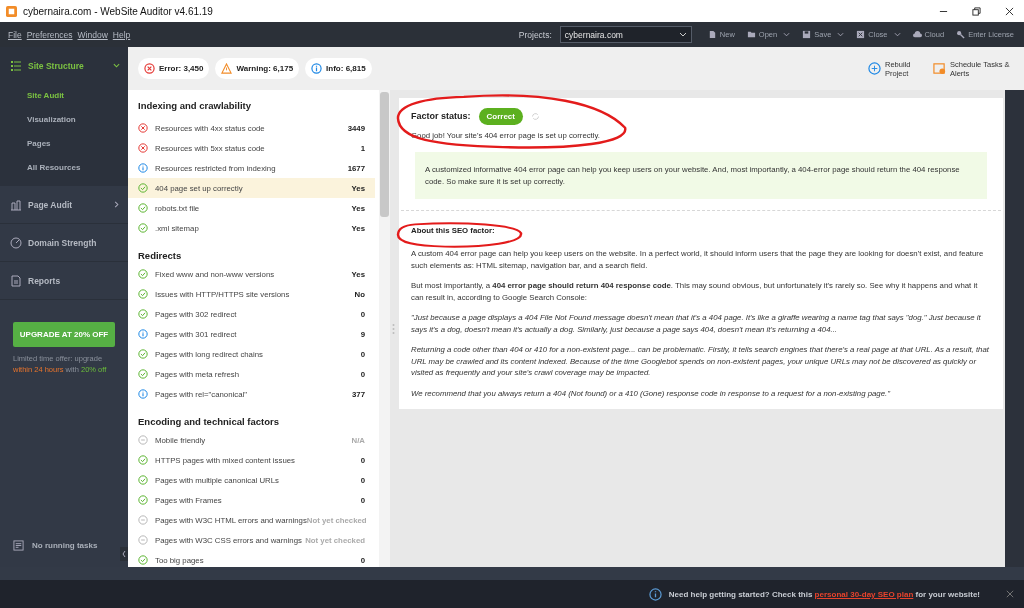  Describe the element at coordinates (917, 34) in the screenshot. I see `cloud-icon` at that location.